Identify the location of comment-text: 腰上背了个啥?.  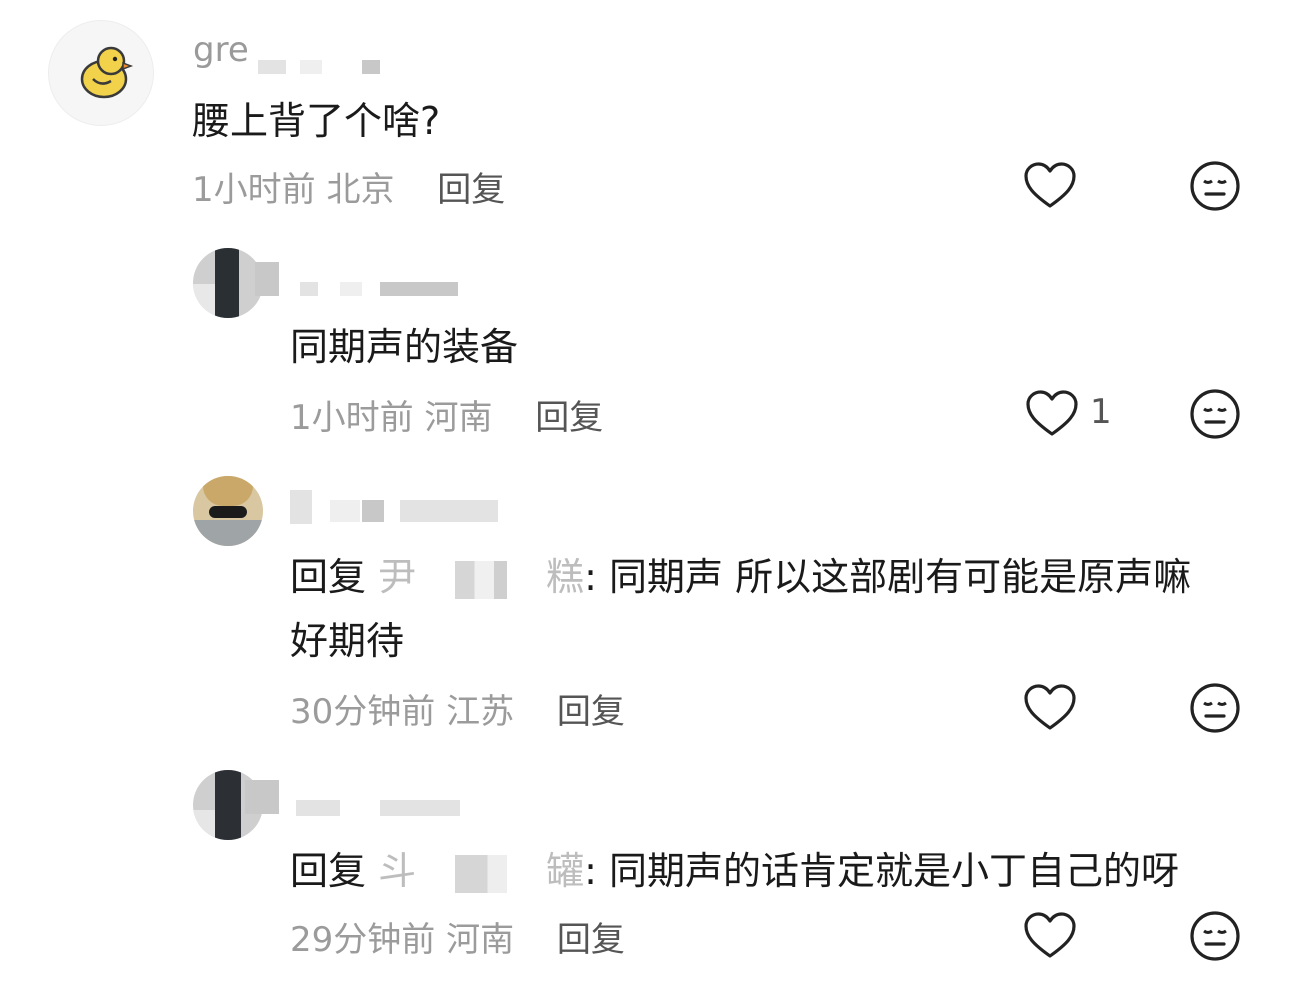
(316, 121).